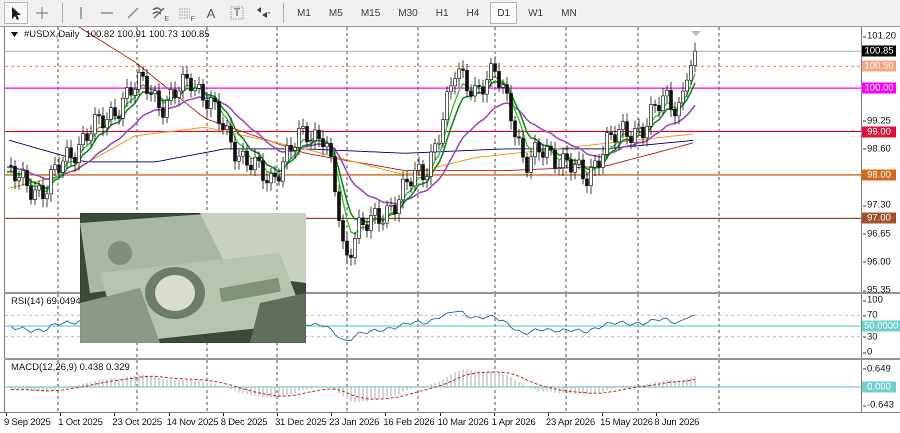 This screenshot has width=900, height=433. I want to click on timeframe-button: M1, so click(304, 13).